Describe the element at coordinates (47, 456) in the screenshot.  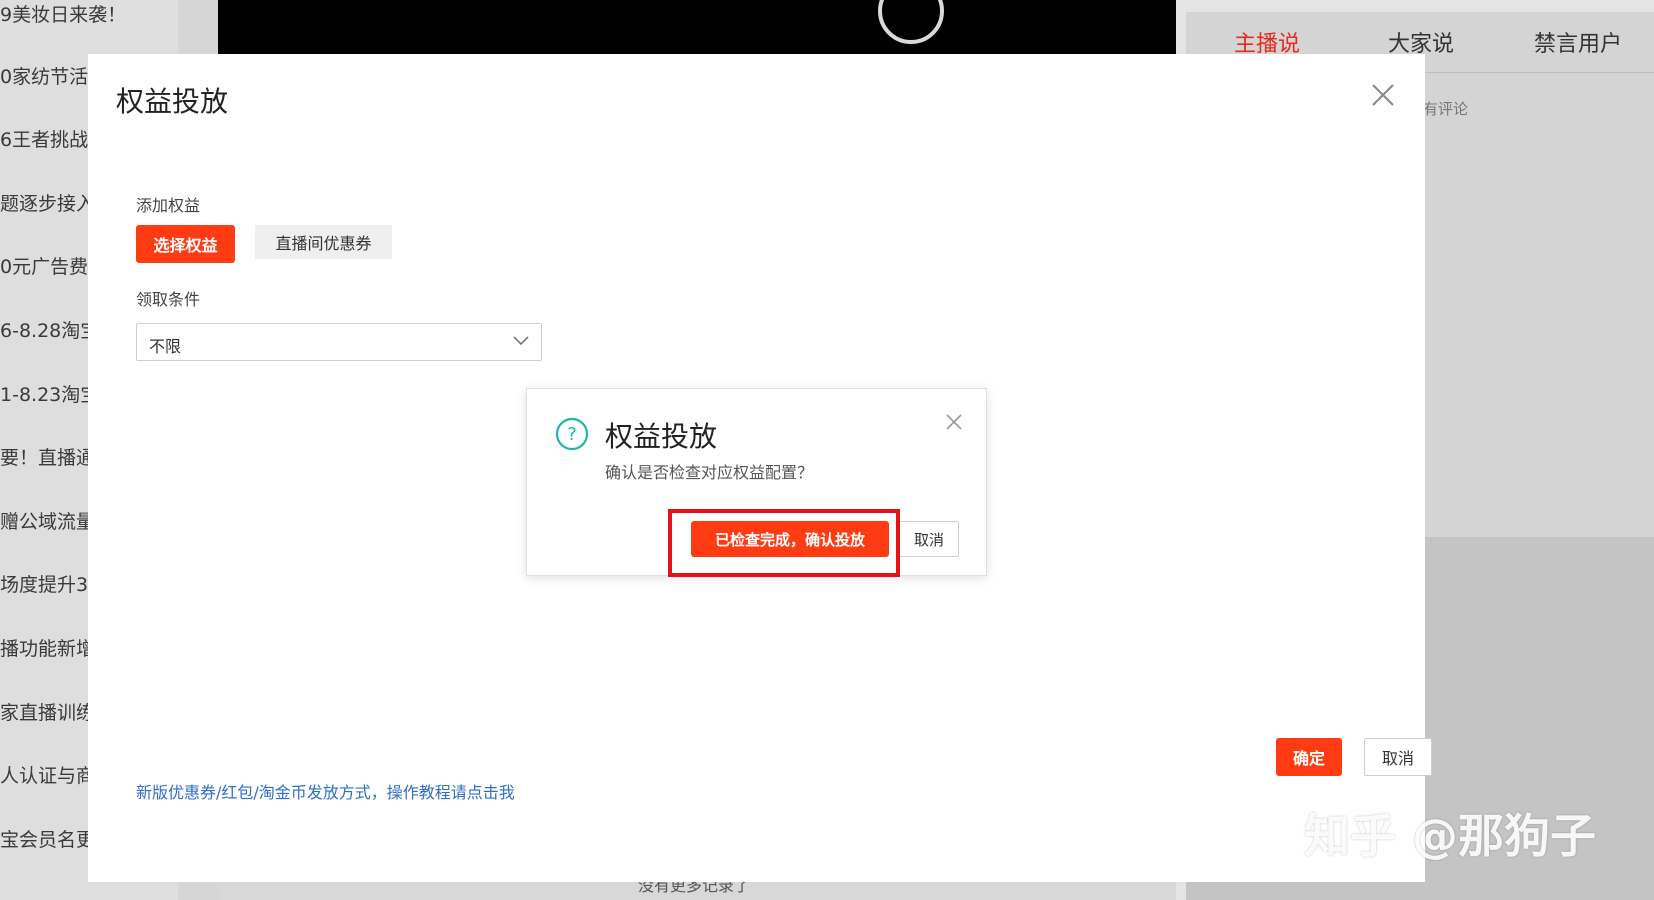
I see `news-item: 要！直播通` at that location.